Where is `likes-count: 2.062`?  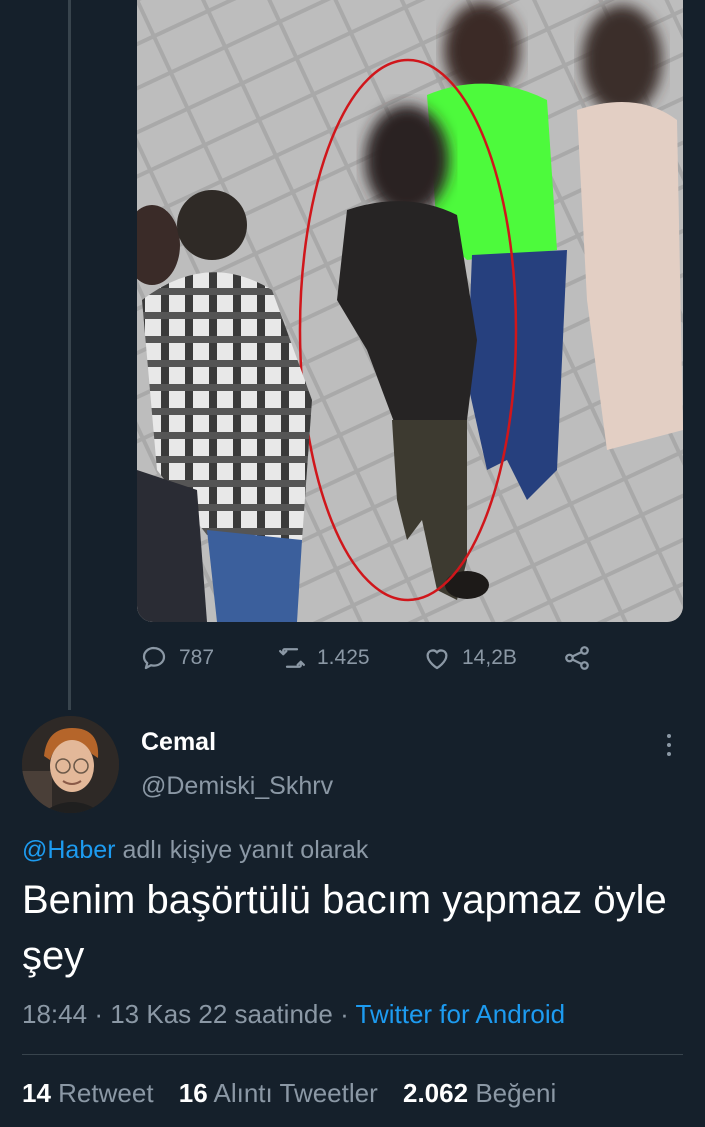 likes-count: 2.062 is located at coordinates (436, 1093).